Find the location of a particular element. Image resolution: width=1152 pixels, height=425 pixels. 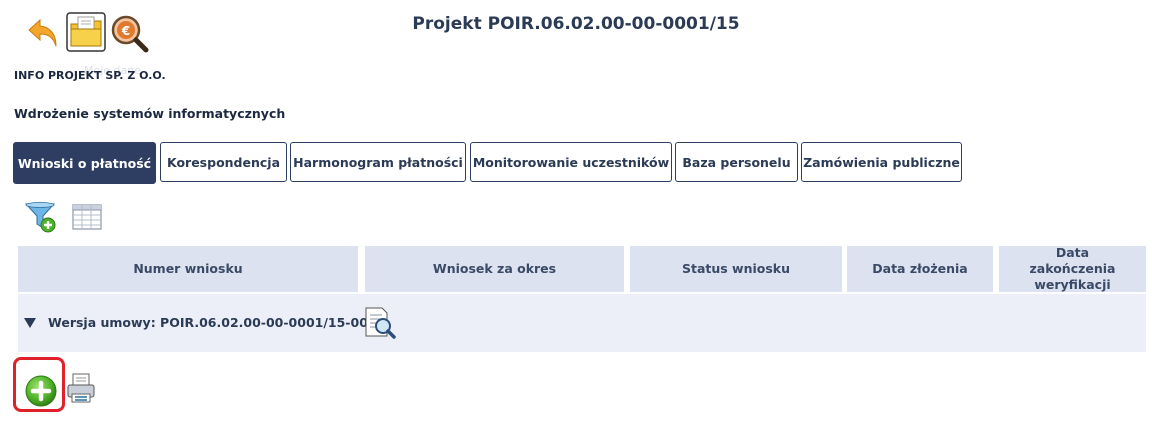

tab-label: Monitorowanie uczestników is located at coordinates (571, 162).